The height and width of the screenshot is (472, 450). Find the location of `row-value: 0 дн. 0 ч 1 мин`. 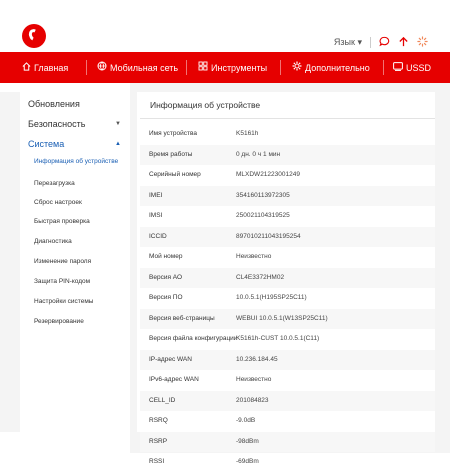

row-value: 0 дн. 0 ч 1 мин is located at coordinates (258, 154).